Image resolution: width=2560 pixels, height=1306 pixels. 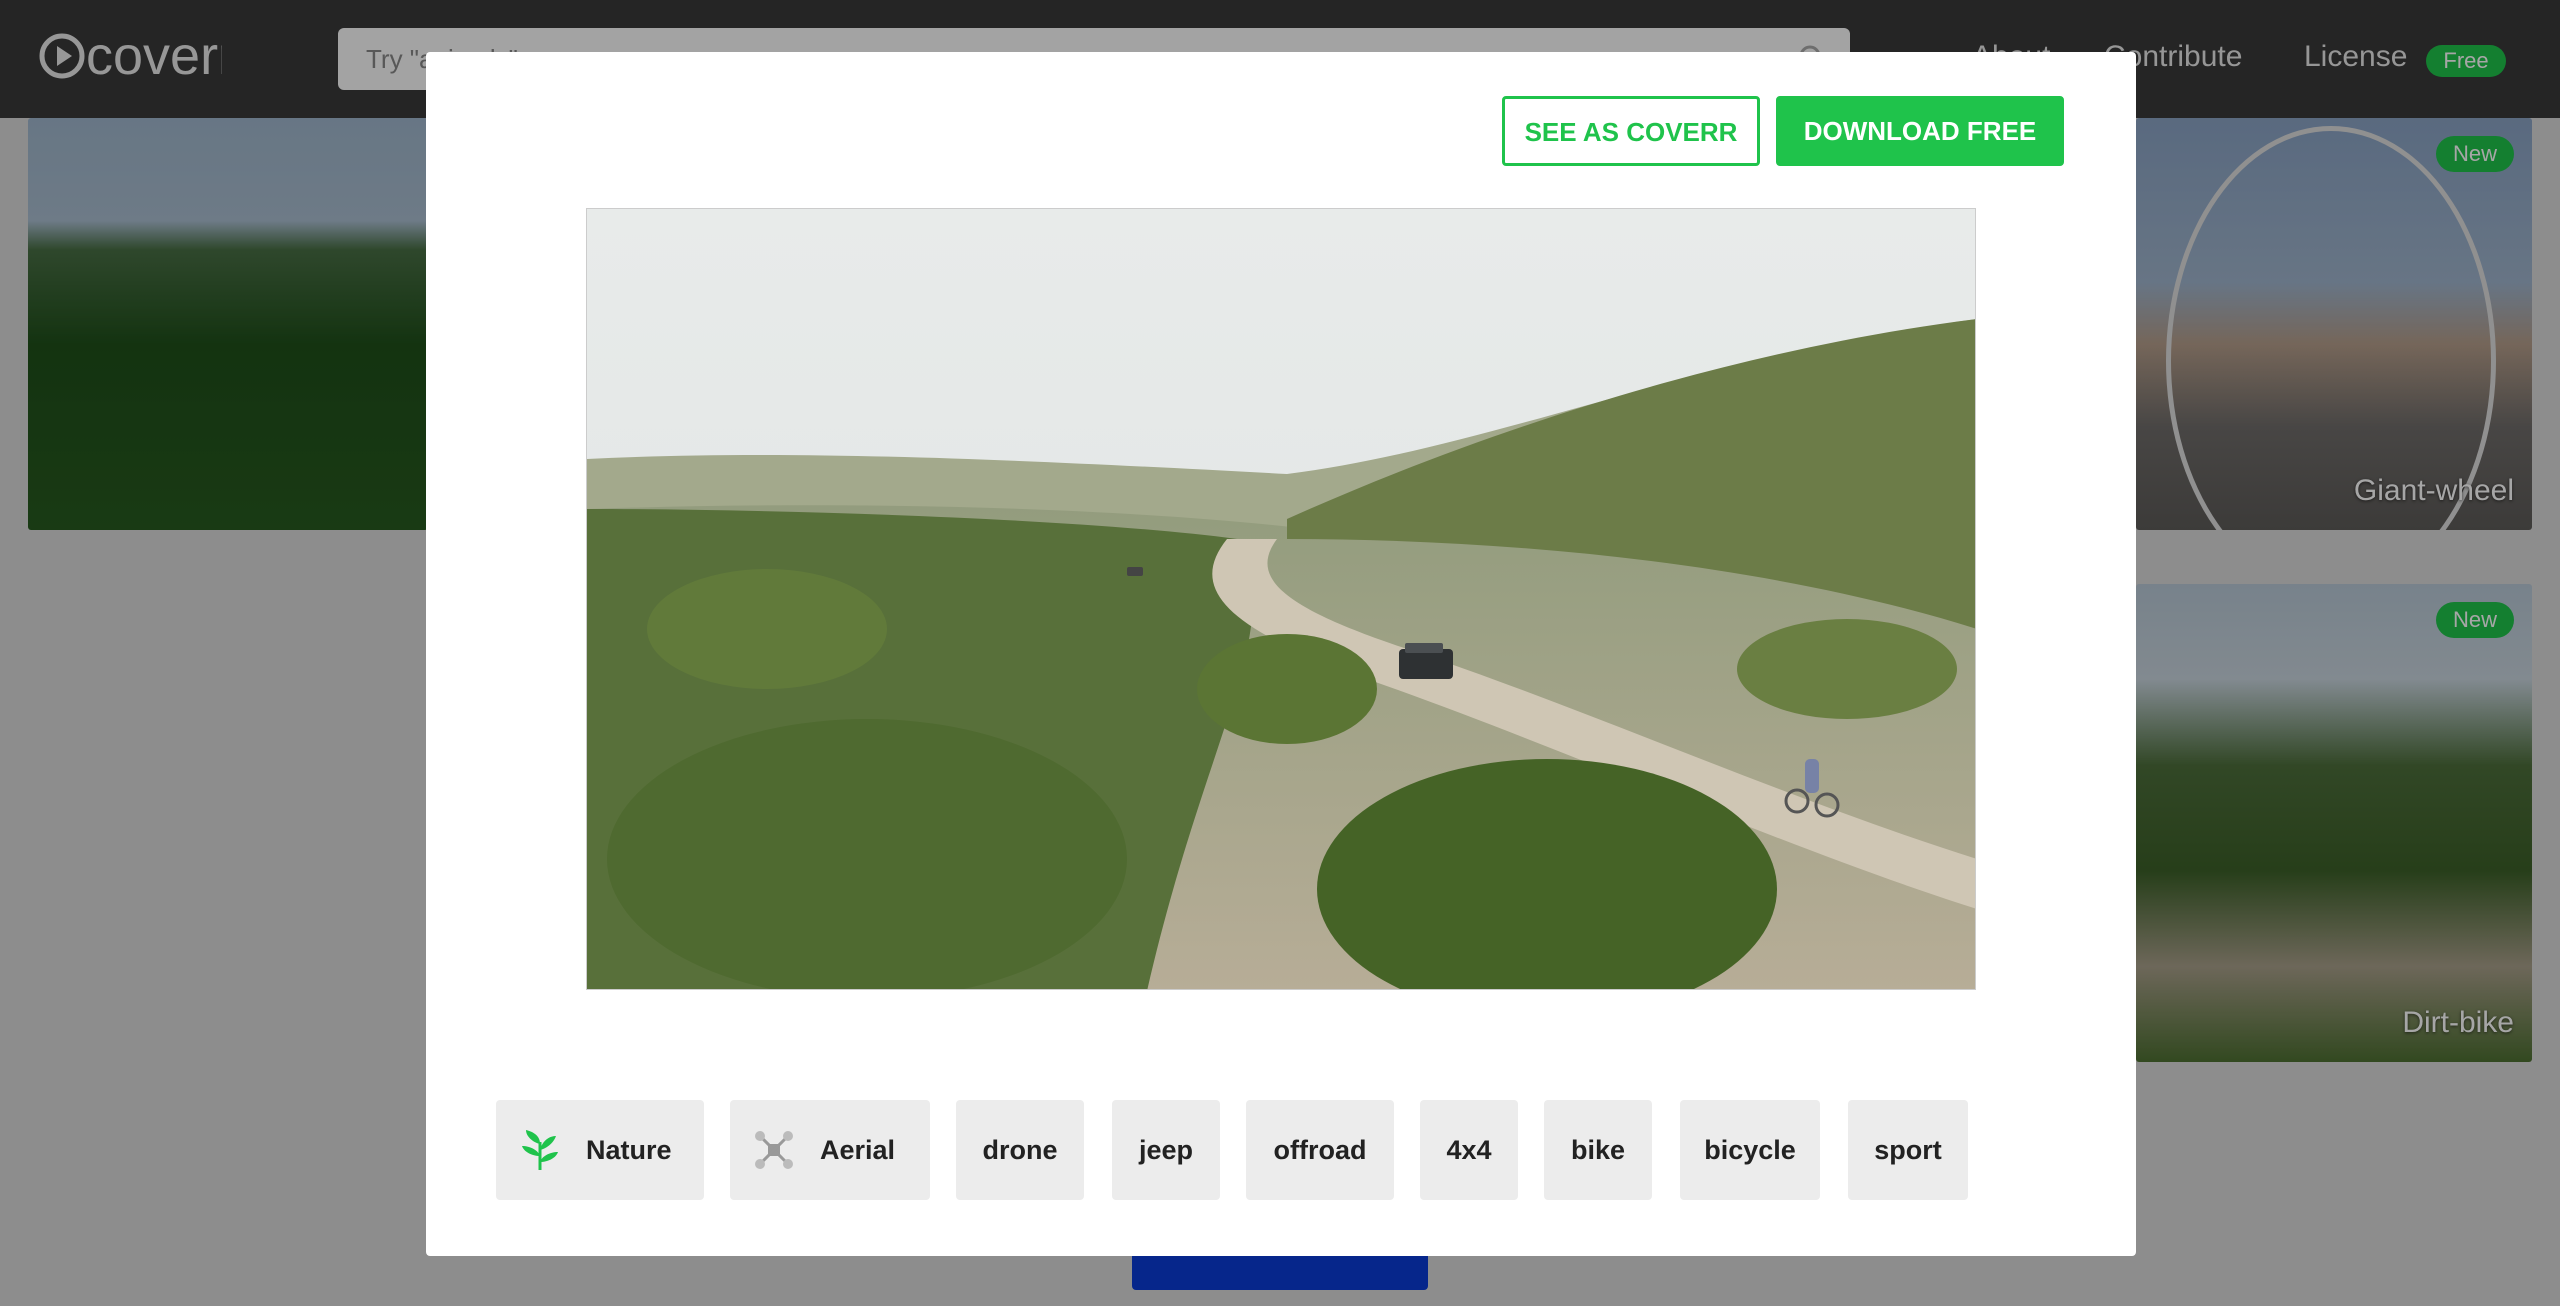 I want to click on tag-4x4: 4x4, so click(x=1469, y=1150).